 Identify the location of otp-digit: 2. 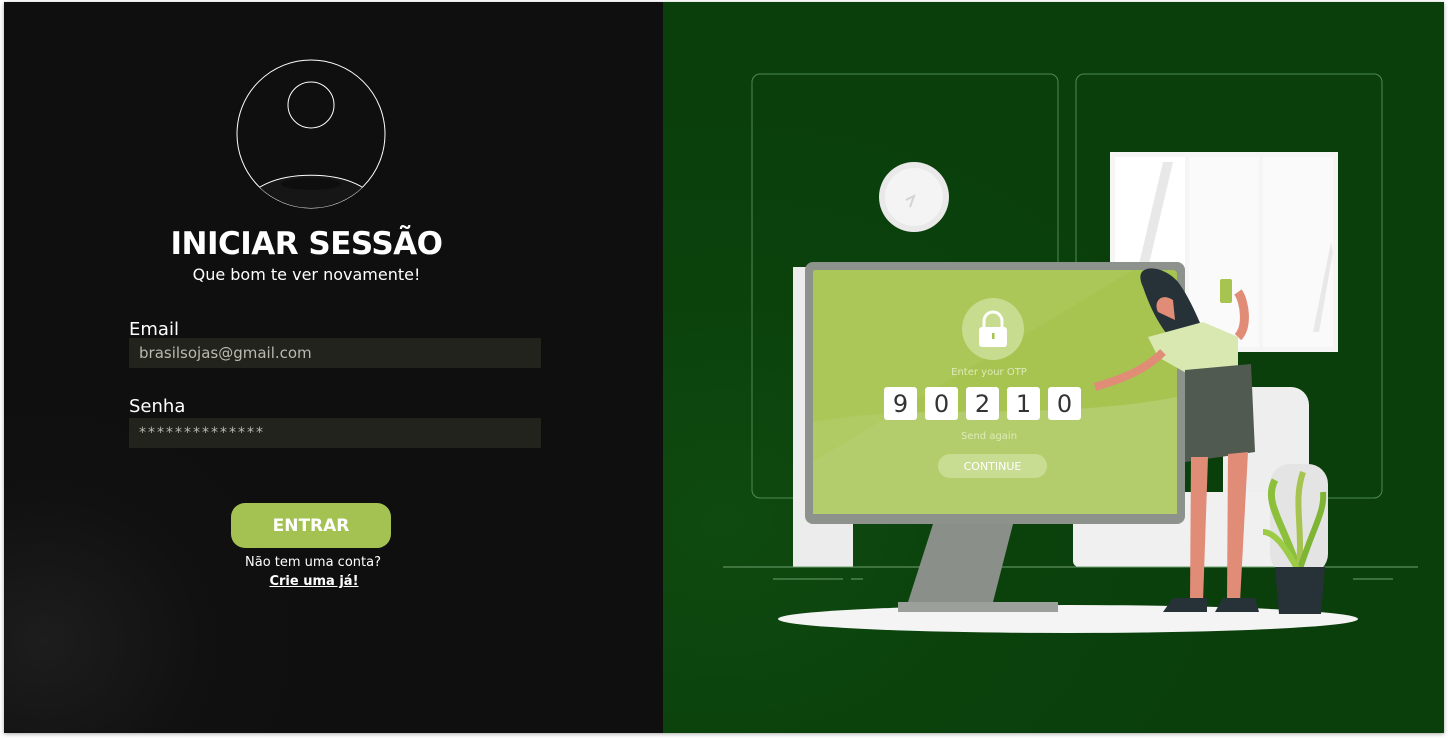
(982, 403).